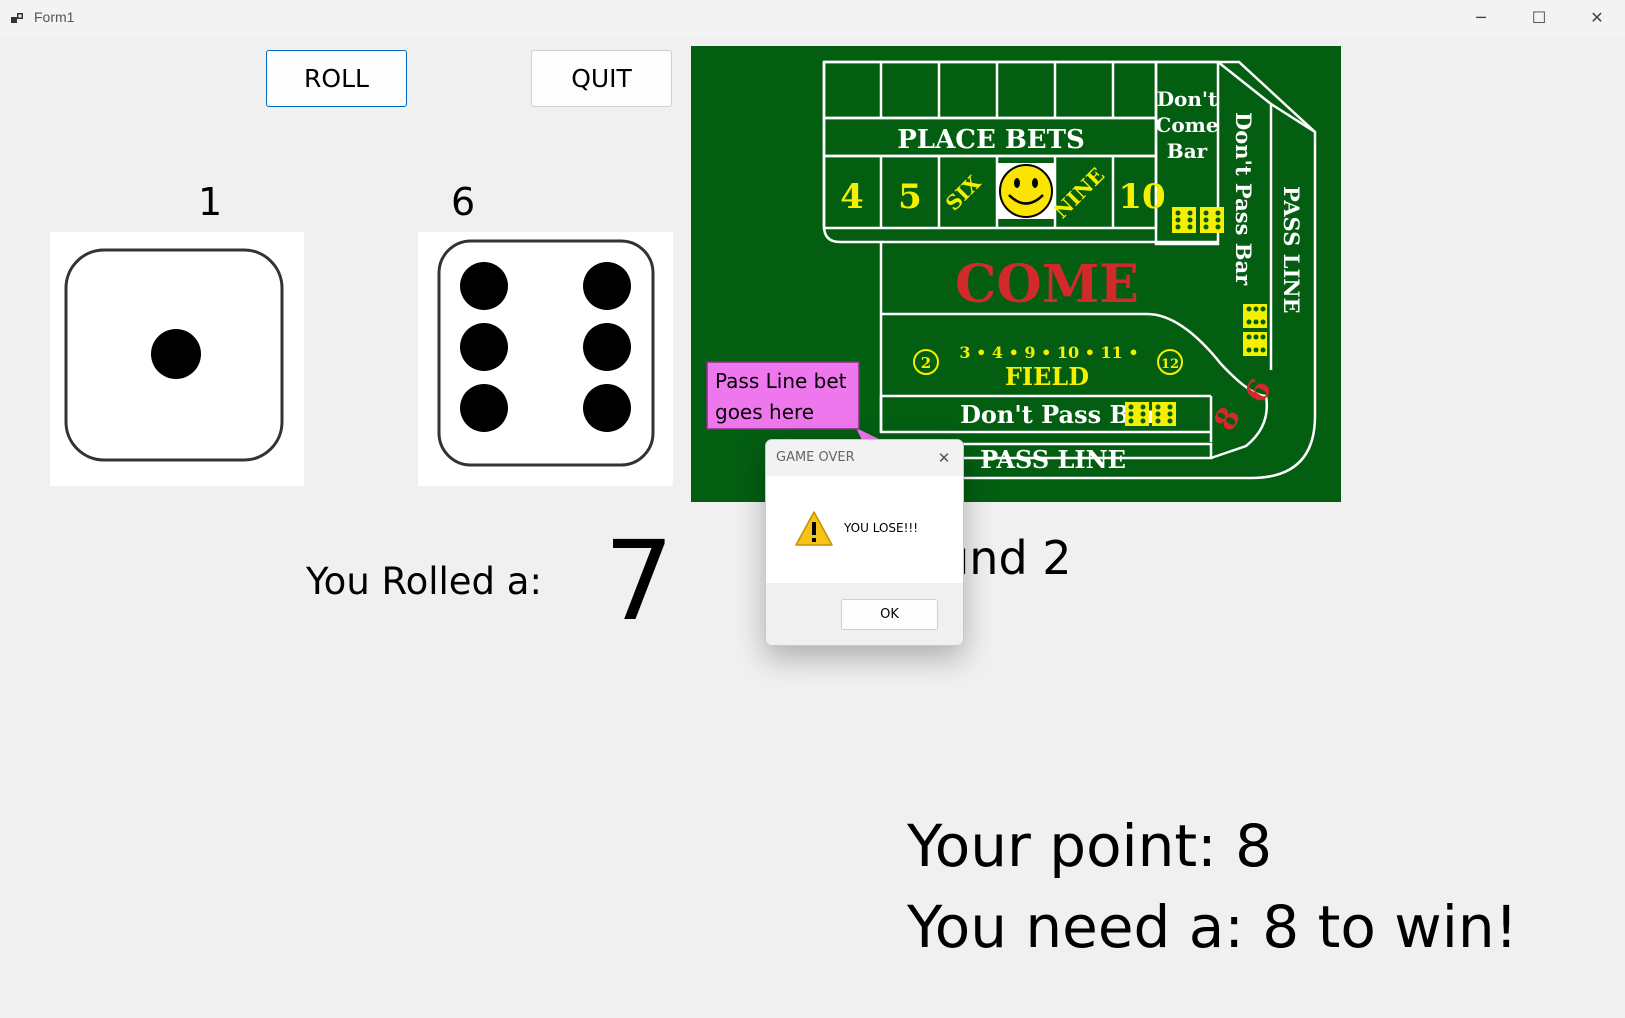 Image resolution: width=1625 pixels, height=1018 pixels. What do you see at coordinates (424, 581) in the screenshot?
I see `rolled-label: You Rolled a:` at bounding box center [424, 581].